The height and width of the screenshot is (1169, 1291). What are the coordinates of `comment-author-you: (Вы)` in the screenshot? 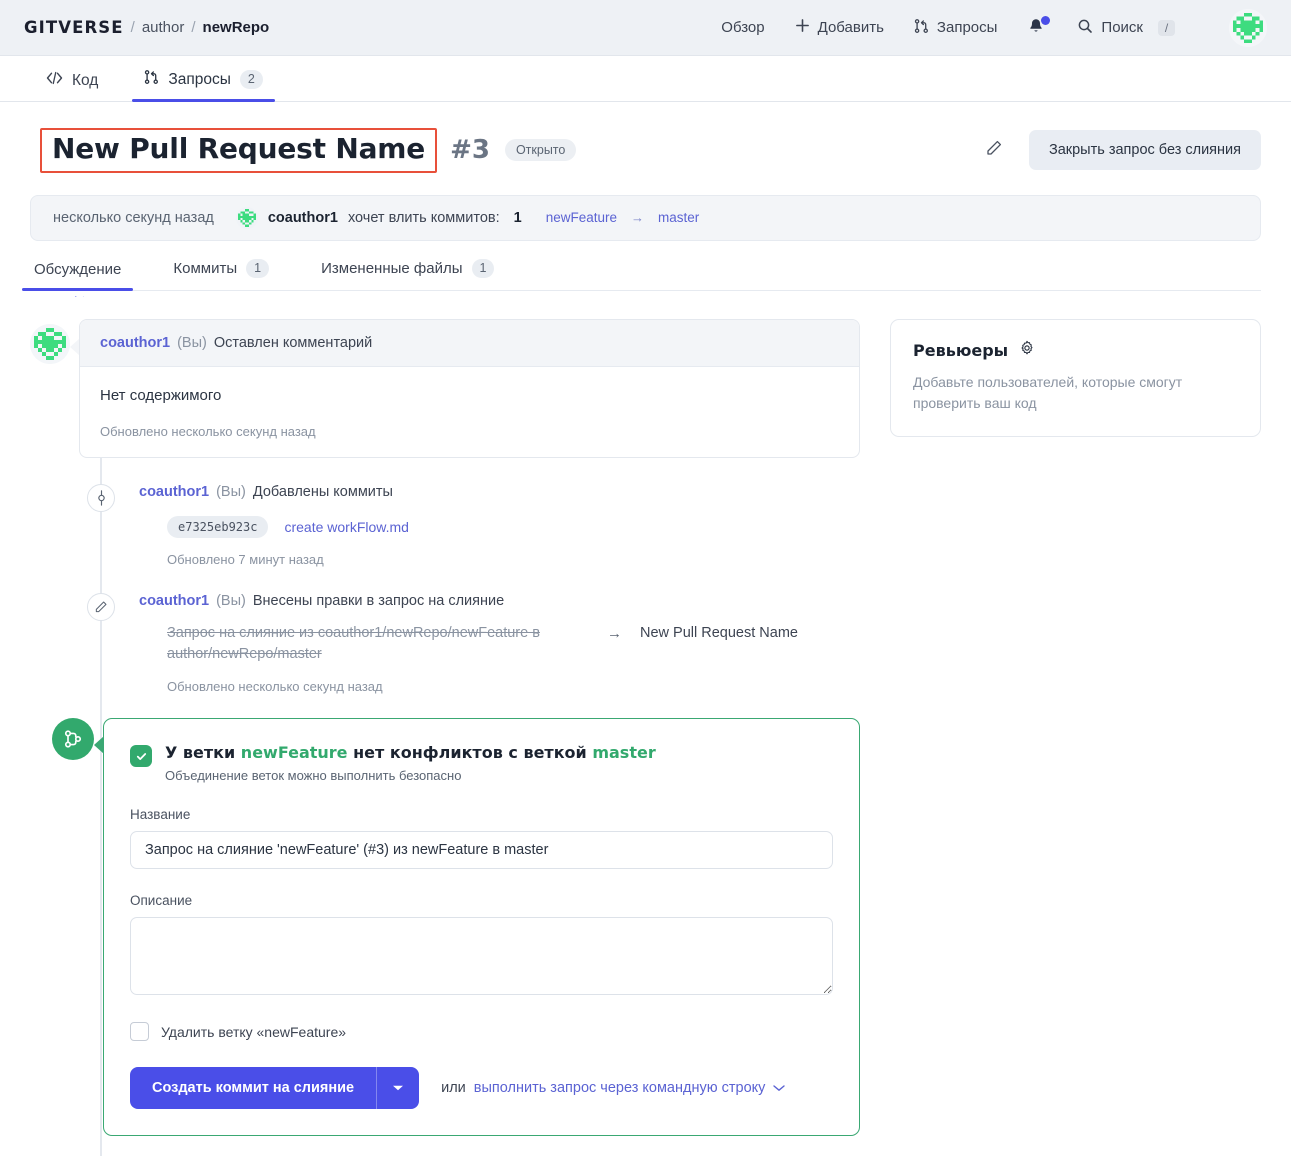 It's located at (192, 343).